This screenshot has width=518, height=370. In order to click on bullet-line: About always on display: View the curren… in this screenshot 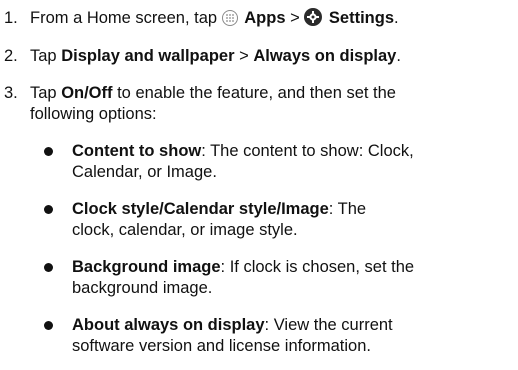, I will do `click(292, 325)`.